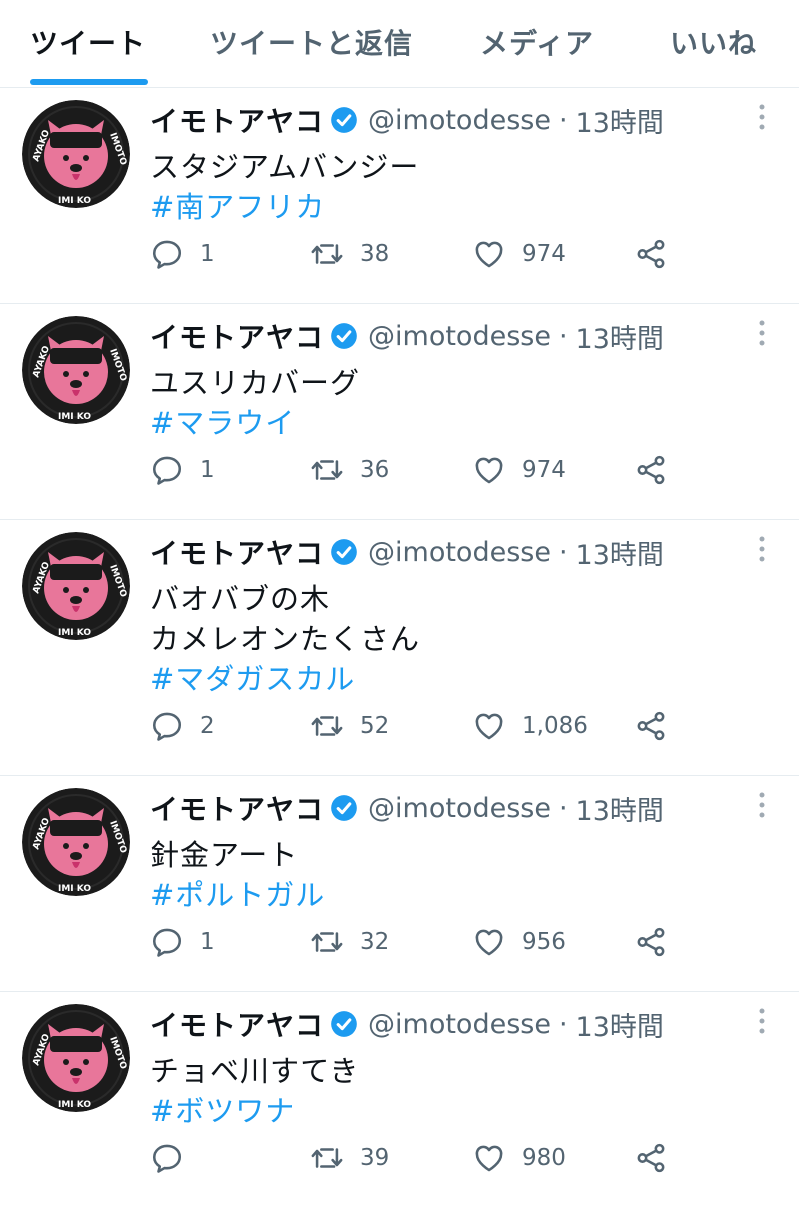 Image resolution: width=799 pixels, height=1208 pixels. What do you see at coordinates (222, 1109) in the screenshot?
I see `hashtag-link: #ボツワナ` at bounding box center [222, 1109].